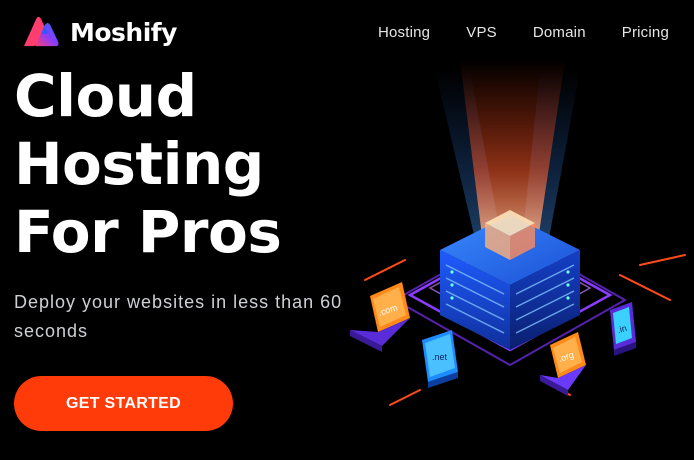 This screenshot has height=460, width=694. Describe the element at coordinates (139, 164) in the screenshot. I see `hero-title-line: Hosting` at that location.